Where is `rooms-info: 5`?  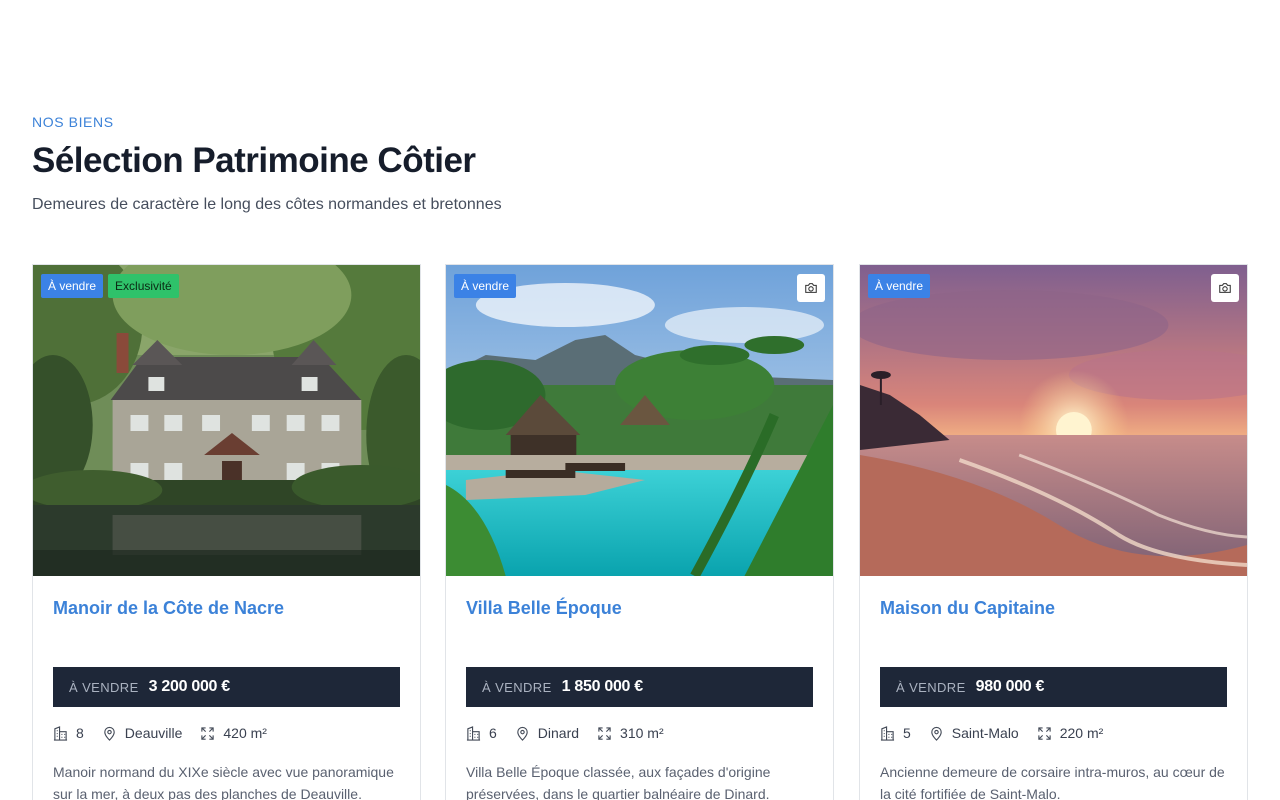 rooms-info: 5 is located at coordinates (895, 733).